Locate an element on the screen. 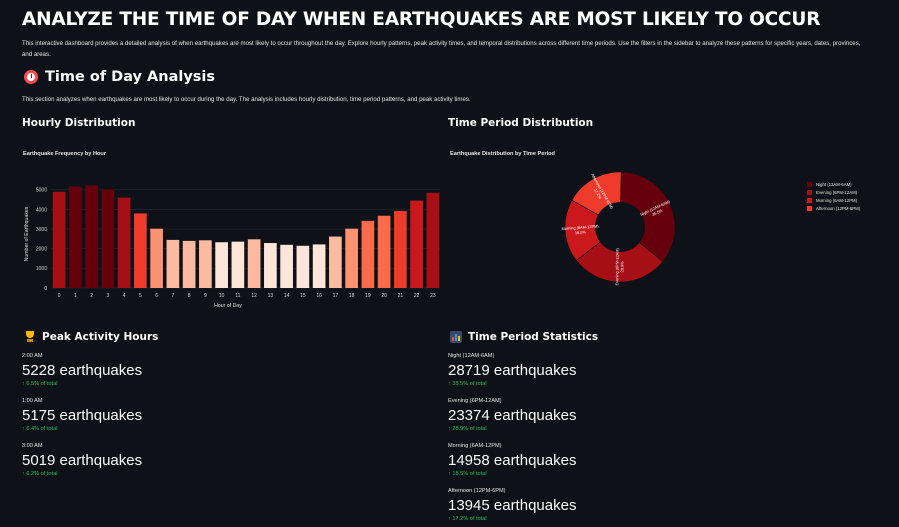 The image size is (899, 527). legend-label: Evening (6PM-12AM) is located at coordinates (837, 192).